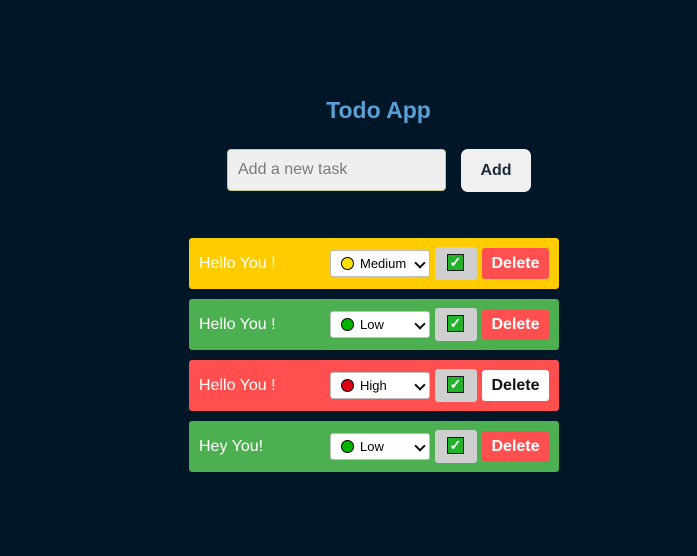 The image size is (697, 556). Describe the element at coordinates (336, 170) in the screenshot. I see `new-task-input` at that location.